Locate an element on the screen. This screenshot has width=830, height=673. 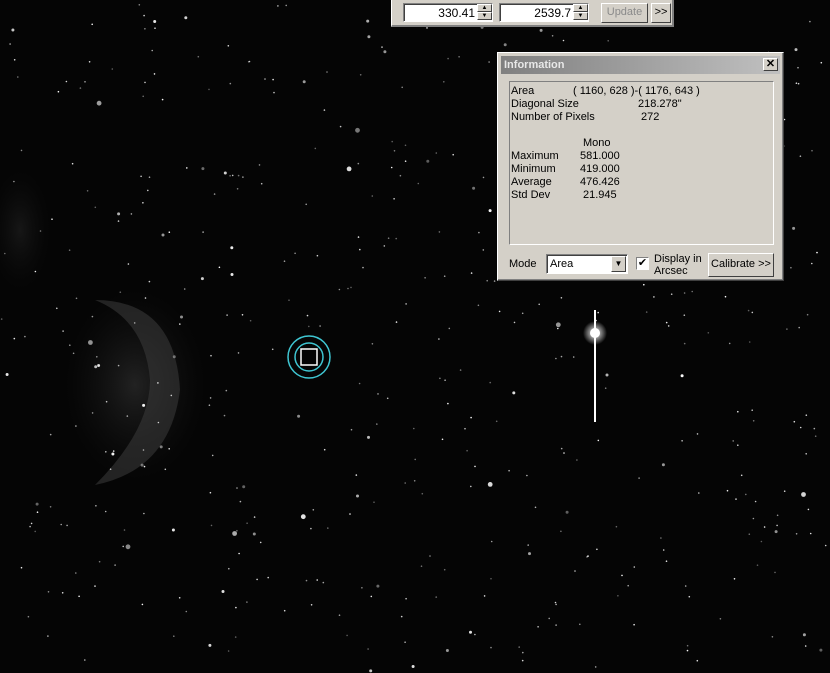
spin-arrows-1: ▲ ▼ is located at coordinates (484, 12).